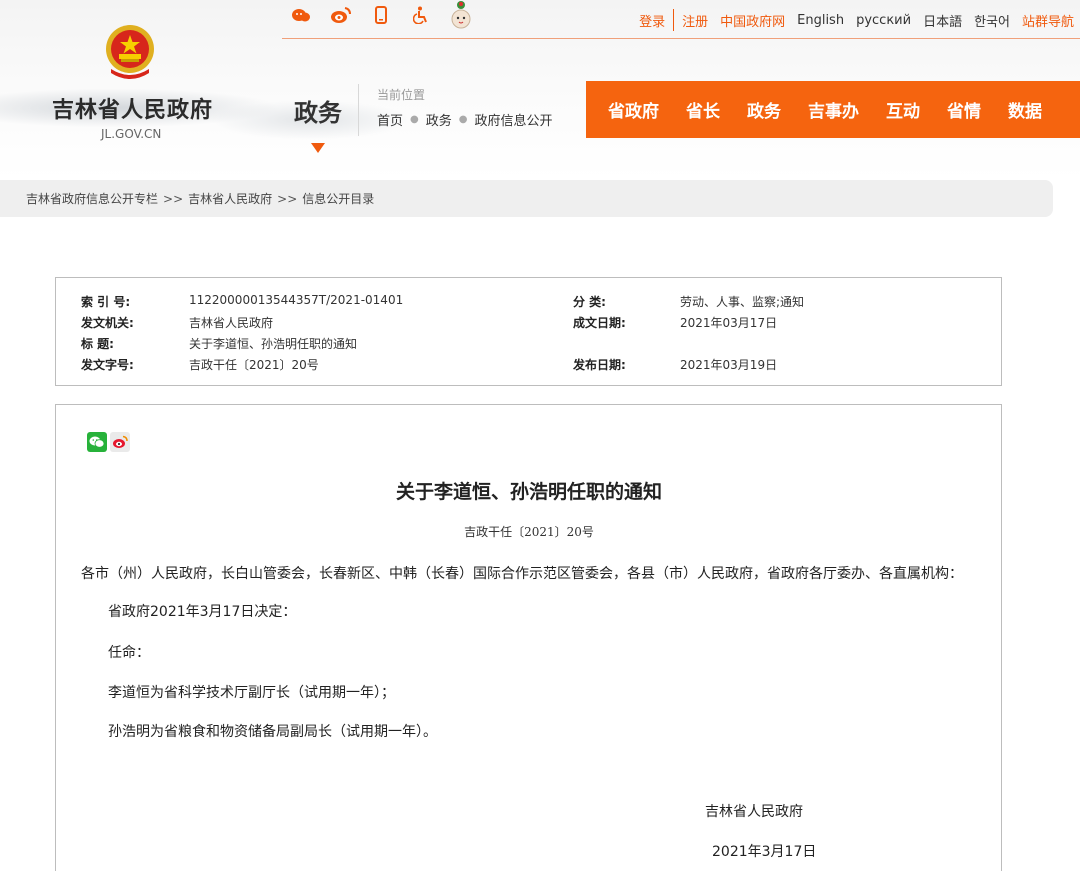 Image resolution: width=1080 pixels, height=871 pixels. What do you see at coordinates (1048, 20) in the screenshot?
I see `site-nav-link: 站群导航` at bounding box center [1048, 20].